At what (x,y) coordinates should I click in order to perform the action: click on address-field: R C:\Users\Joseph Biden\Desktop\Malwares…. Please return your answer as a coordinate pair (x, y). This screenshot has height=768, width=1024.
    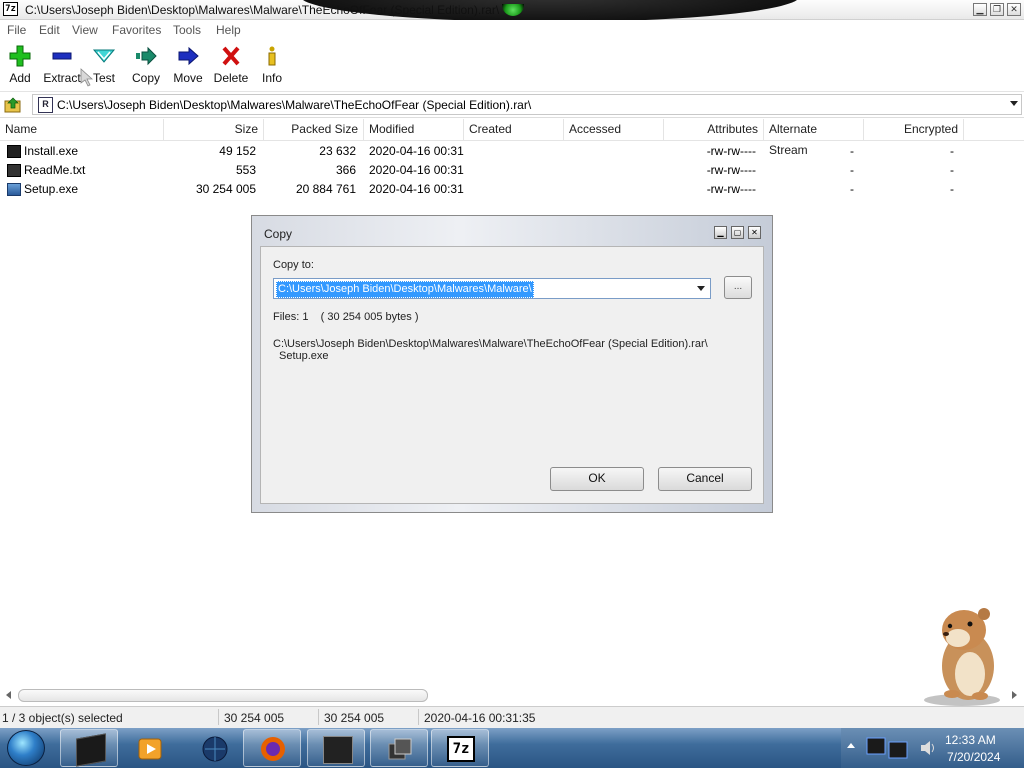
    Looking at the image, I should click on (527, 104).